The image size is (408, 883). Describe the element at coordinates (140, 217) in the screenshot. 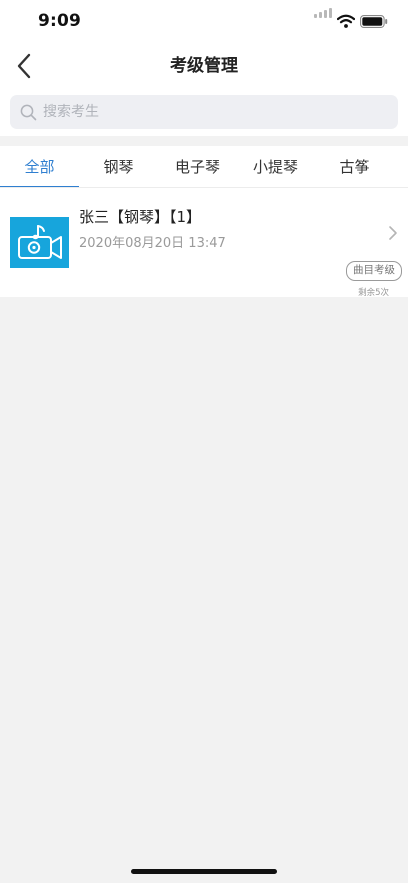

I see `item-title: 张三【钢琴】【1】` at that location.